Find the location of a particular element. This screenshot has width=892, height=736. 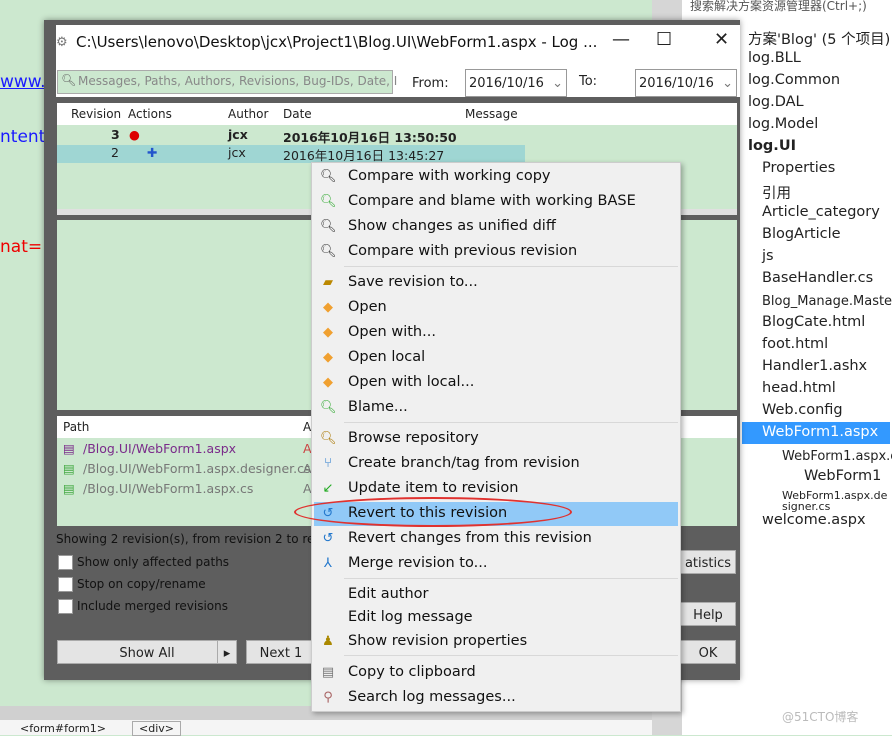

menu-item-revert-changes-from-this-revision: ↺ Revert changes from this revision is located at coordinates (496, 539).